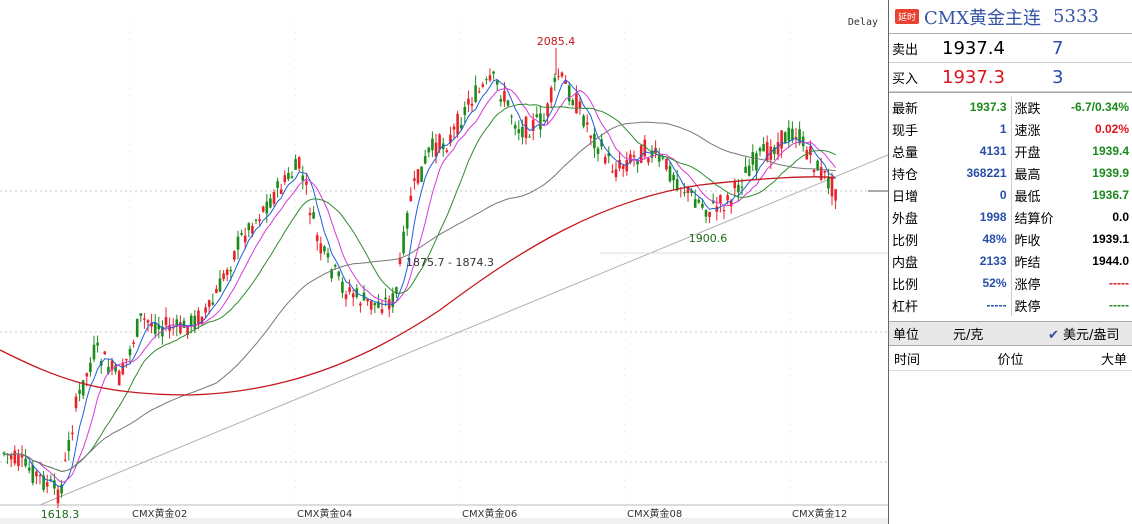 Image resolution: width=1132 pixels, height=524 pixels. Describe the element at coordinates (994, 239) in the screenshot. I see `stat-value: 48%` at that location.